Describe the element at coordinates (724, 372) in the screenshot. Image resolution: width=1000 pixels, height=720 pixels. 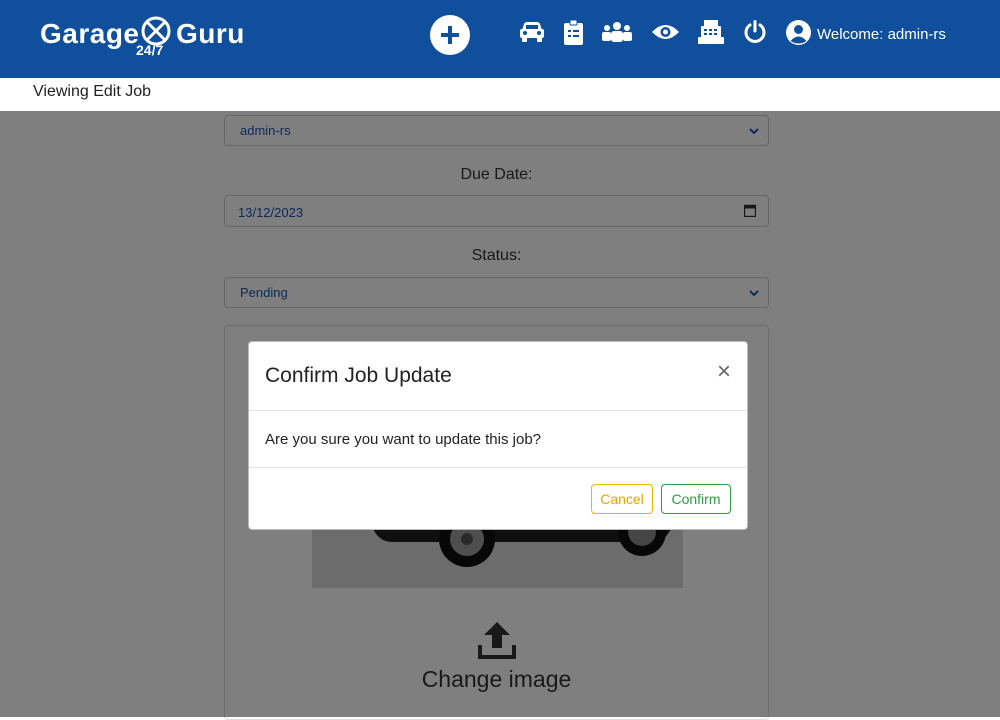
I see `close-icon: ×` at that location.